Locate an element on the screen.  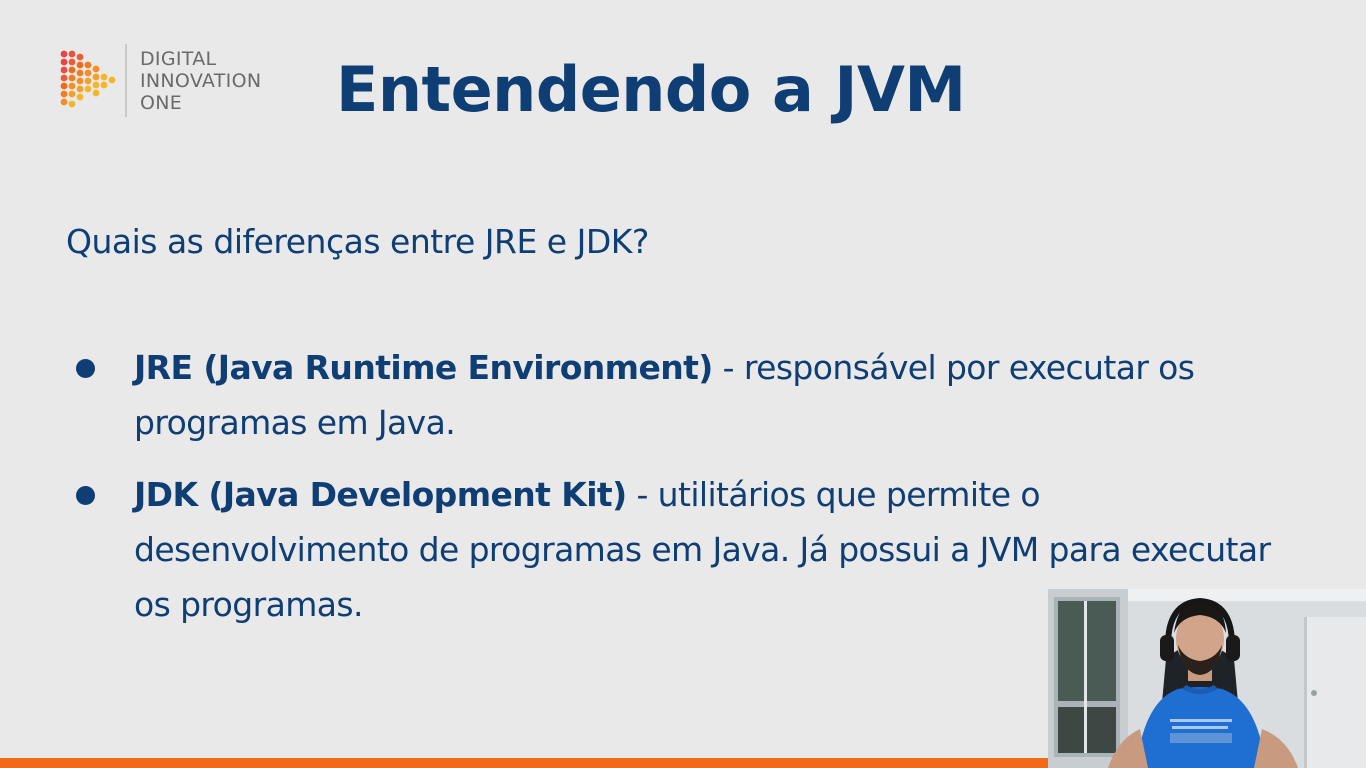
brand-line-1: DIGITAL is located at coordinates (178, 59).